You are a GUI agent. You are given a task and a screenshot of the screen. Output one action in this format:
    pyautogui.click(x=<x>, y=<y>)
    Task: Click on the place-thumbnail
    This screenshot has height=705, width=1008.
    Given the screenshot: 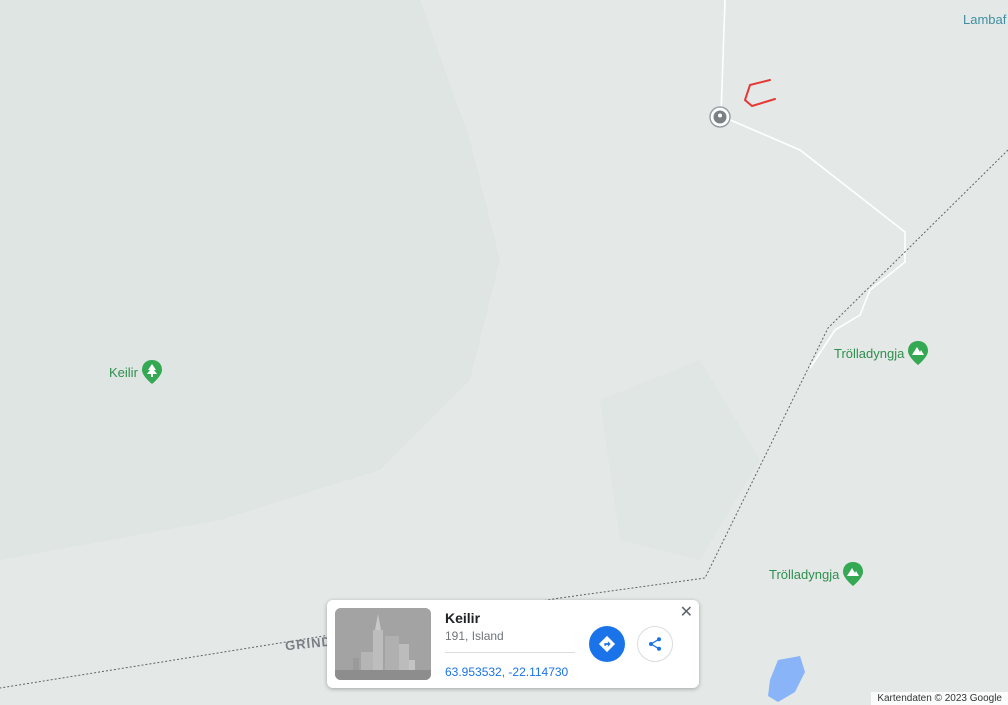 What is the action you would take?
    pyautogui.click(x=383, y=644)
    